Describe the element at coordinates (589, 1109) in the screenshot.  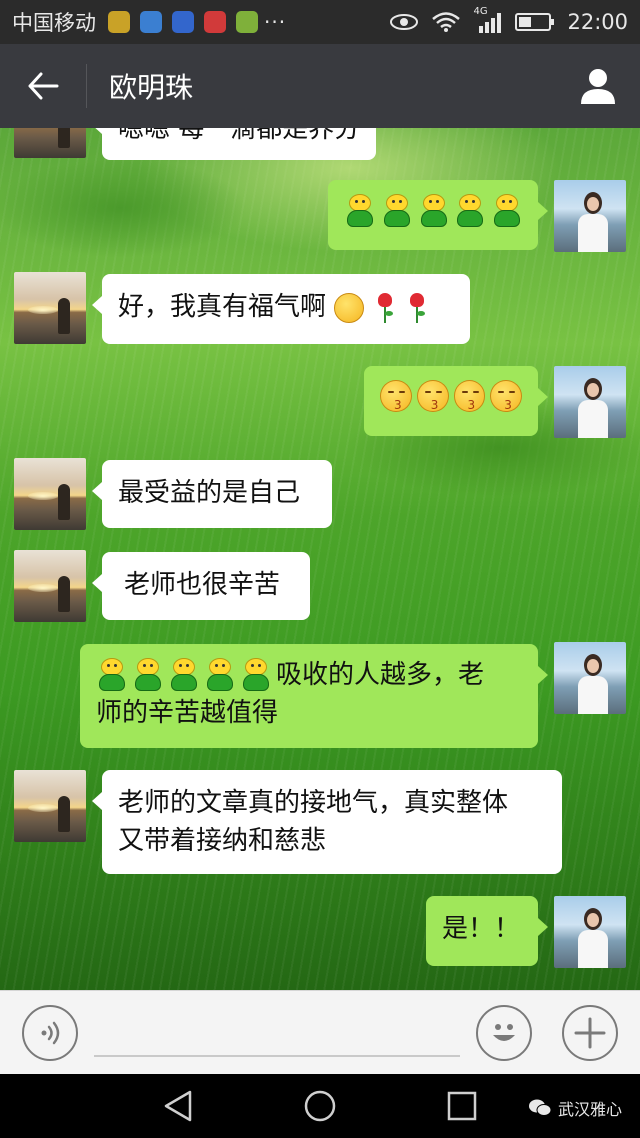
I see `watermark-text: 武汉雅心` at that location.